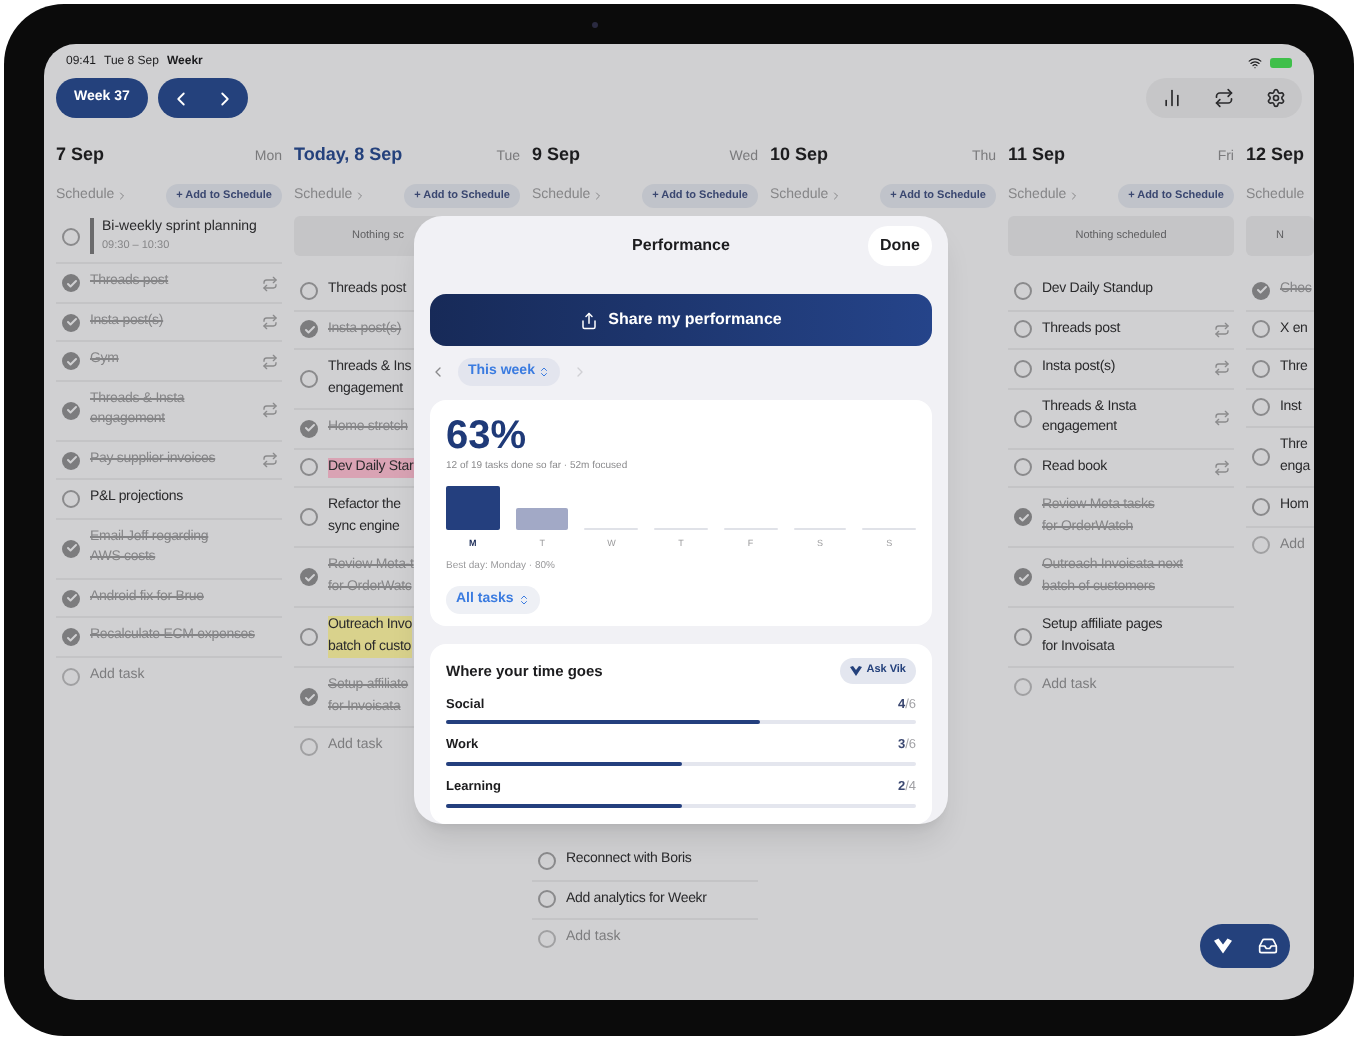 The width and height of the screenshot is (1358, 1040). I want to click on repeat-icon, so click(1224, 98).